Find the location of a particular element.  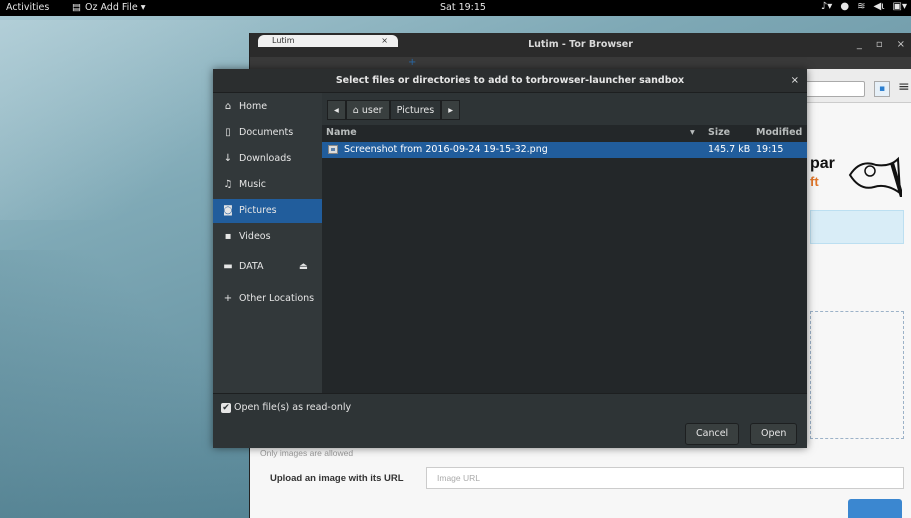

sidebar-item-home: ⌂ Home is located at coordinates (267, 107).